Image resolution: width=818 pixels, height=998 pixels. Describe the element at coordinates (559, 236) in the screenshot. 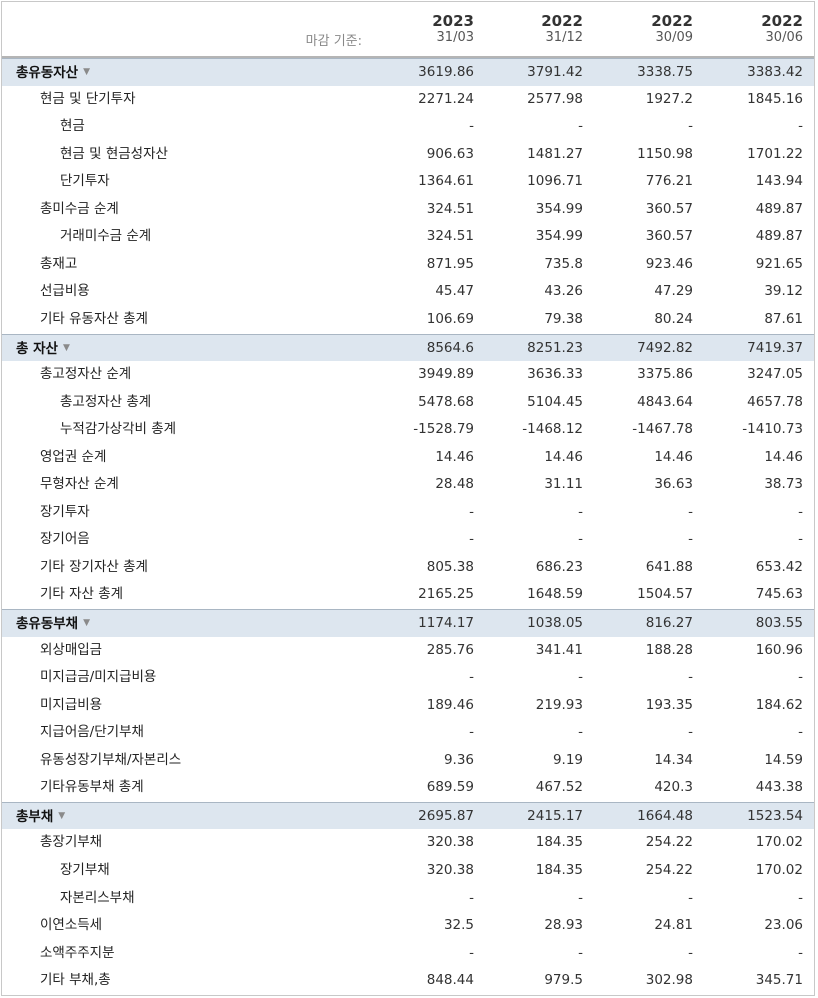

I see `value-cell: 354.99` at that location.